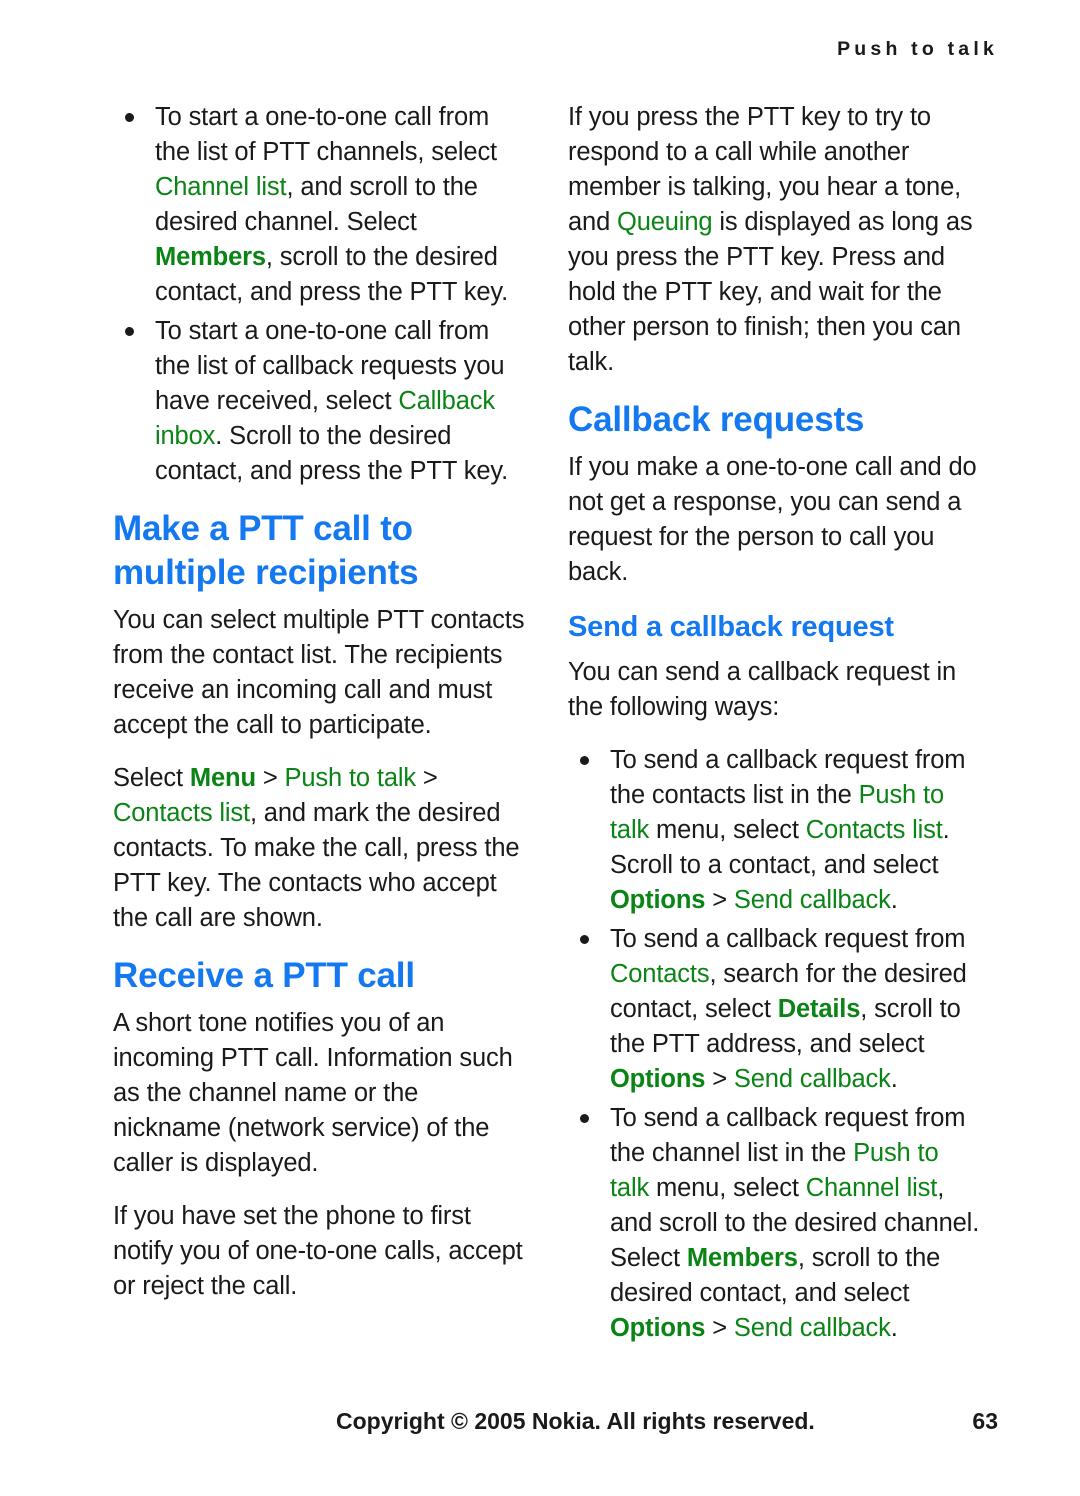 This screenshot has width=1080, height=1496. I want to click on heading-make-ptt-call-multiple-recipients: Make a PTT call to multiple recipients, so click(266, 550).